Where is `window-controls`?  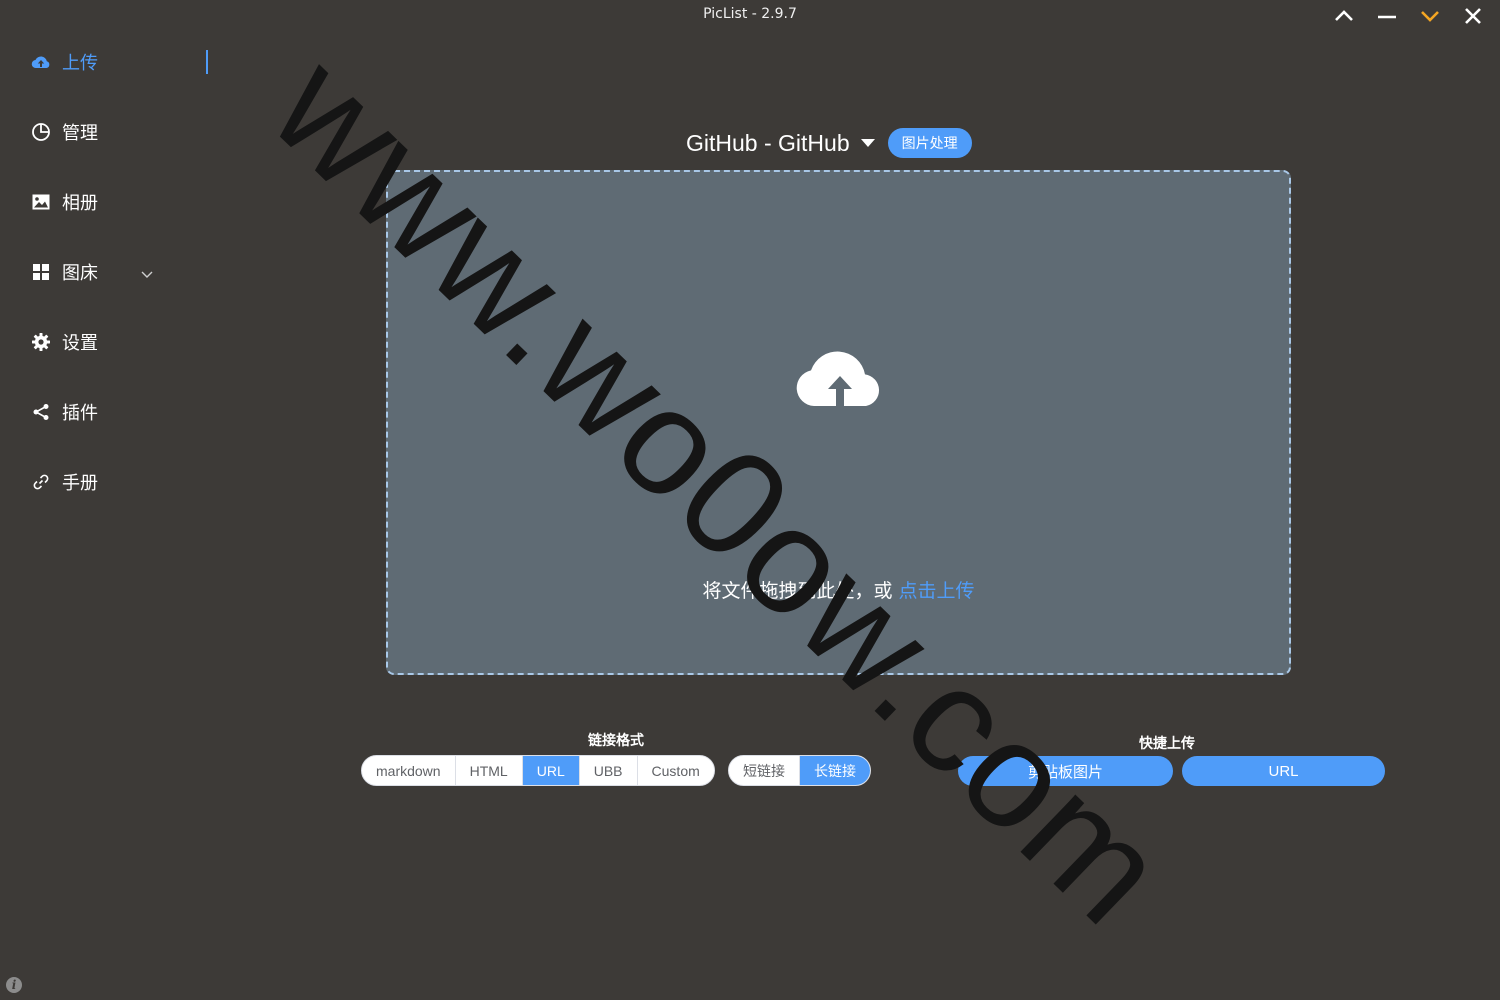 window-controls is located at coordinates (1408, 16).